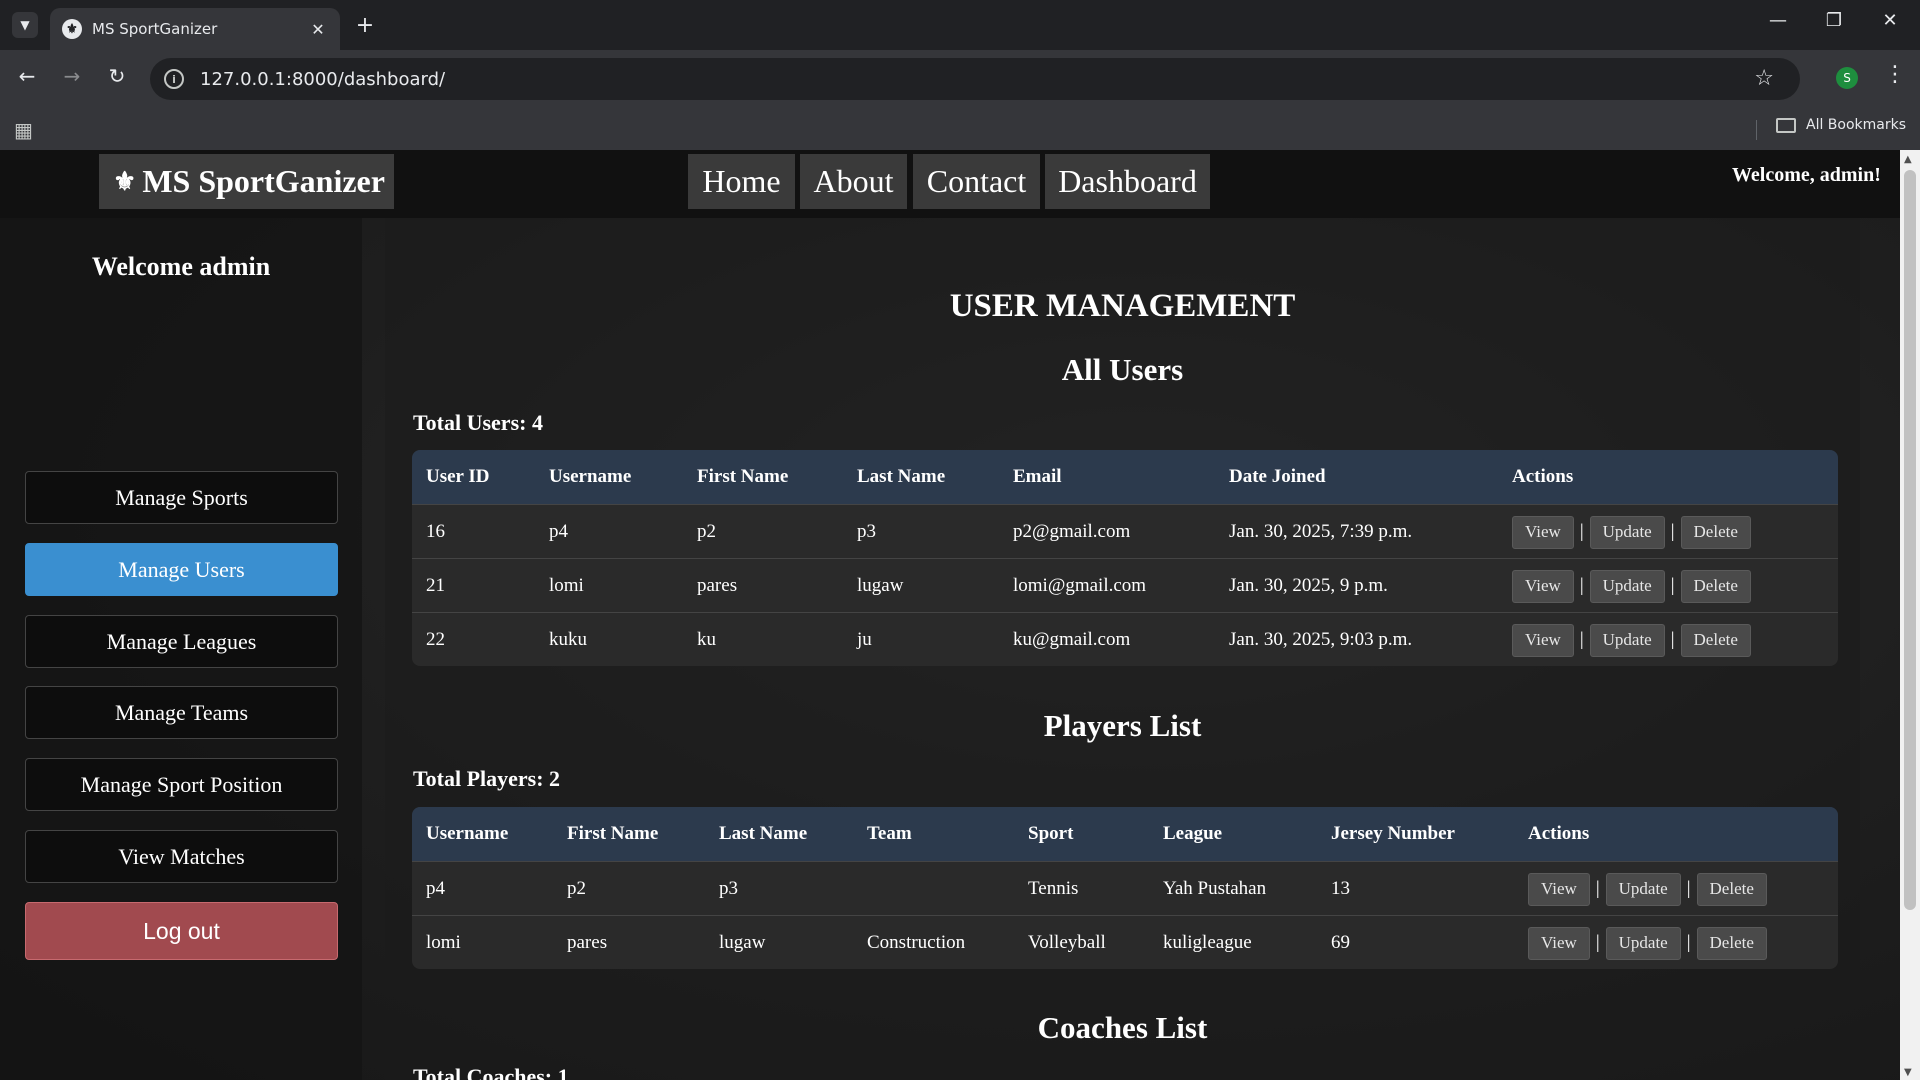  I want to click on brand-logo: ⚜ MS SportGanizer, so click(246, 181).